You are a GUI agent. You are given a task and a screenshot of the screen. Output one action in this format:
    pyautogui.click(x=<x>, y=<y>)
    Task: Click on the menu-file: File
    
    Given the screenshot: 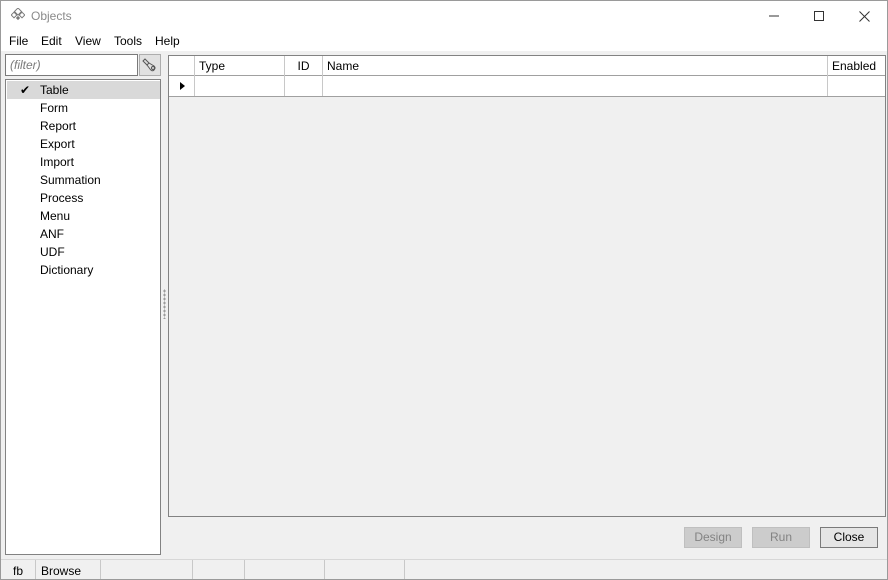 What is the action you would take?
    pyautogui.click(x=18, y=41)
    